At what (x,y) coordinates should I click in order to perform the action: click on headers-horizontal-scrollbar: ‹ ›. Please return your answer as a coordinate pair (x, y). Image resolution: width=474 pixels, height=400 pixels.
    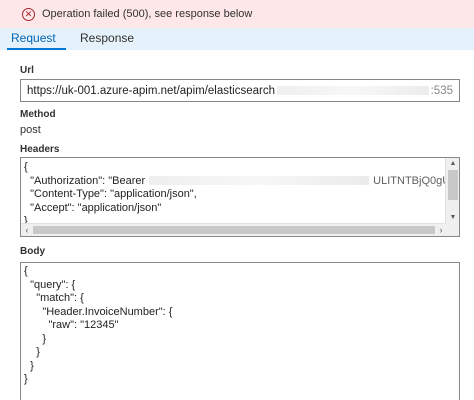
    Looking at the image, I should click on (234, 229).